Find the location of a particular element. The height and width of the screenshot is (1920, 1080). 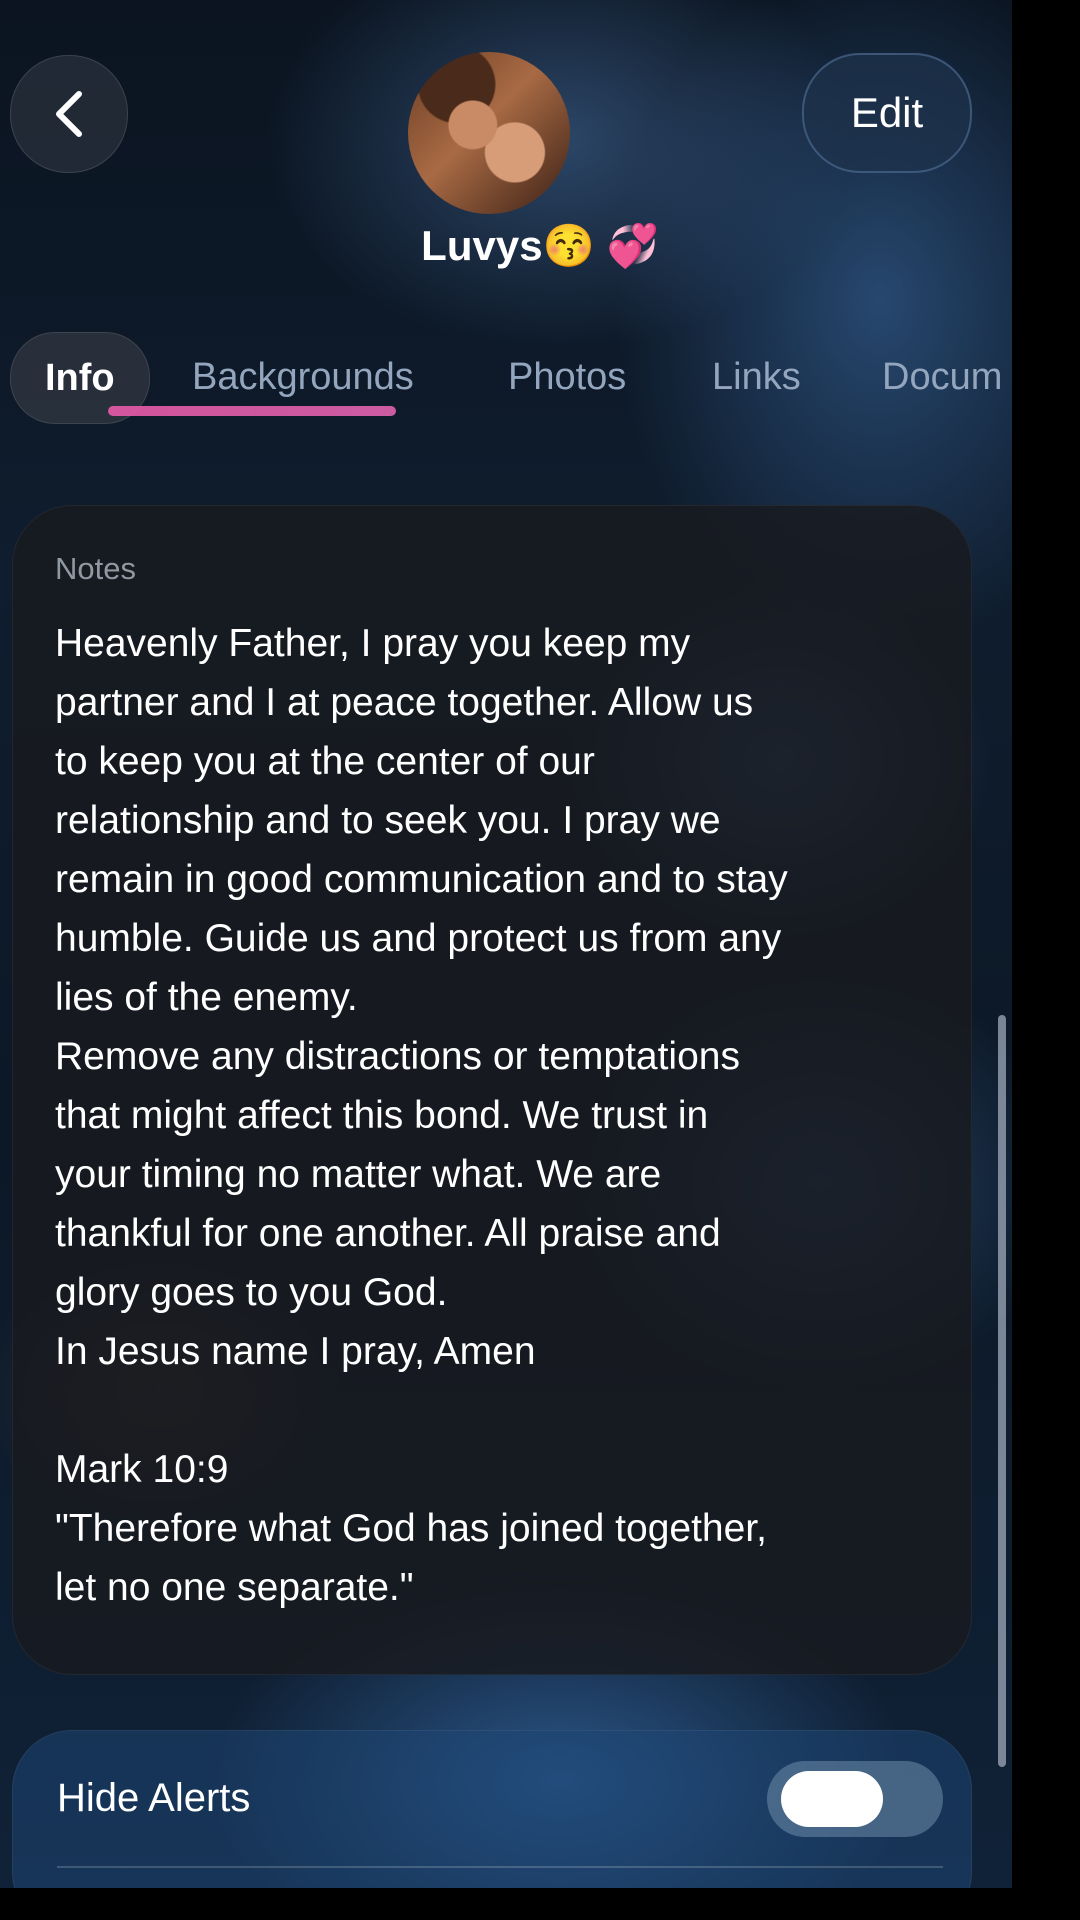

alerts-settings-card: Hide Alerts is located at coordinates (492, 1809).